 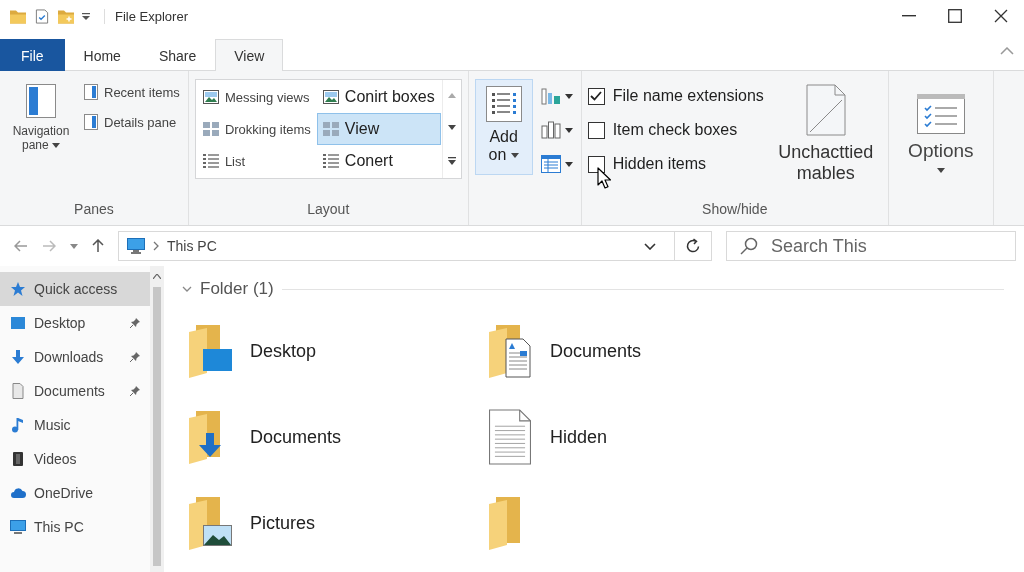 What do you see at coordinates (955, 16) in the screenshot?
I see `maximize-icon` at bounding box center [955, 16].